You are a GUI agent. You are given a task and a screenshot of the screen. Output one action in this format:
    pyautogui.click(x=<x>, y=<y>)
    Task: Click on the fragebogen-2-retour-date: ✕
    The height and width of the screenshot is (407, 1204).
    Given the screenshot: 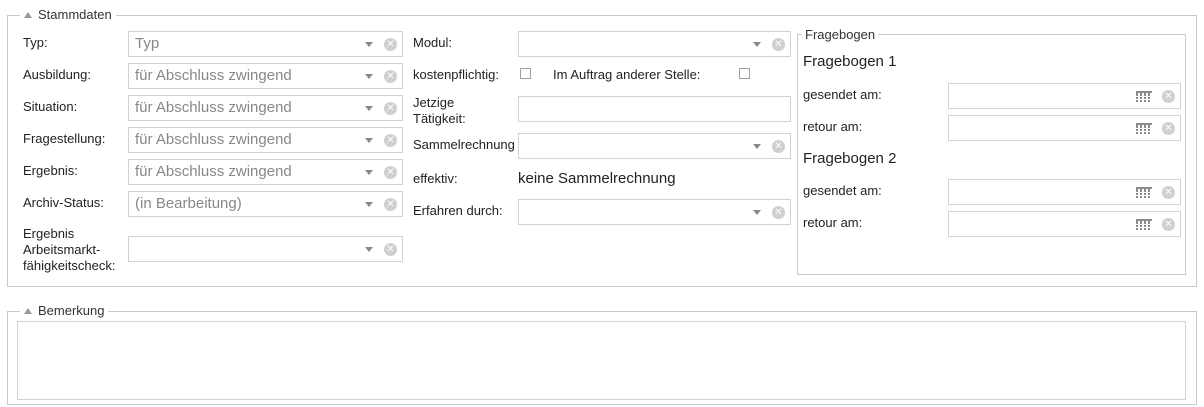 What is the action you would take?
    pyautogui.click(x=1064, y=224)
    